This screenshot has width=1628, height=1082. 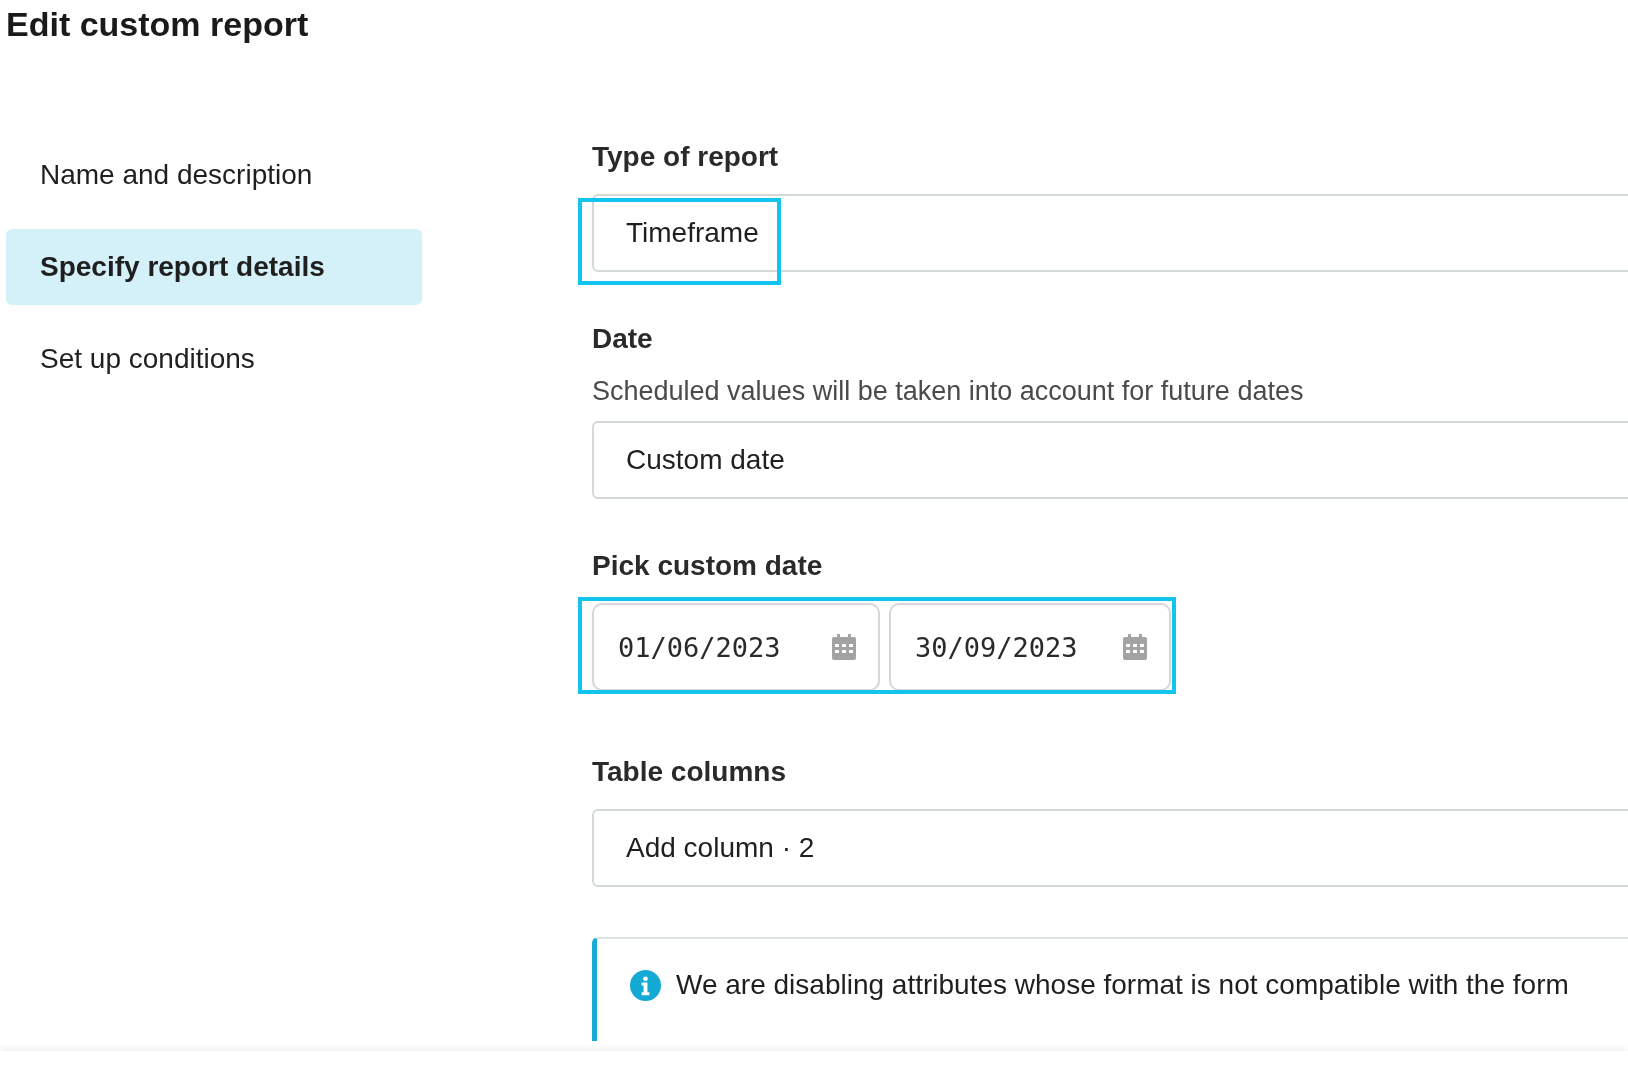 What do you see at coordinates (686, 157) in the screenshot?
I see `field-label: Type of report` at bounding box center [686, 157].